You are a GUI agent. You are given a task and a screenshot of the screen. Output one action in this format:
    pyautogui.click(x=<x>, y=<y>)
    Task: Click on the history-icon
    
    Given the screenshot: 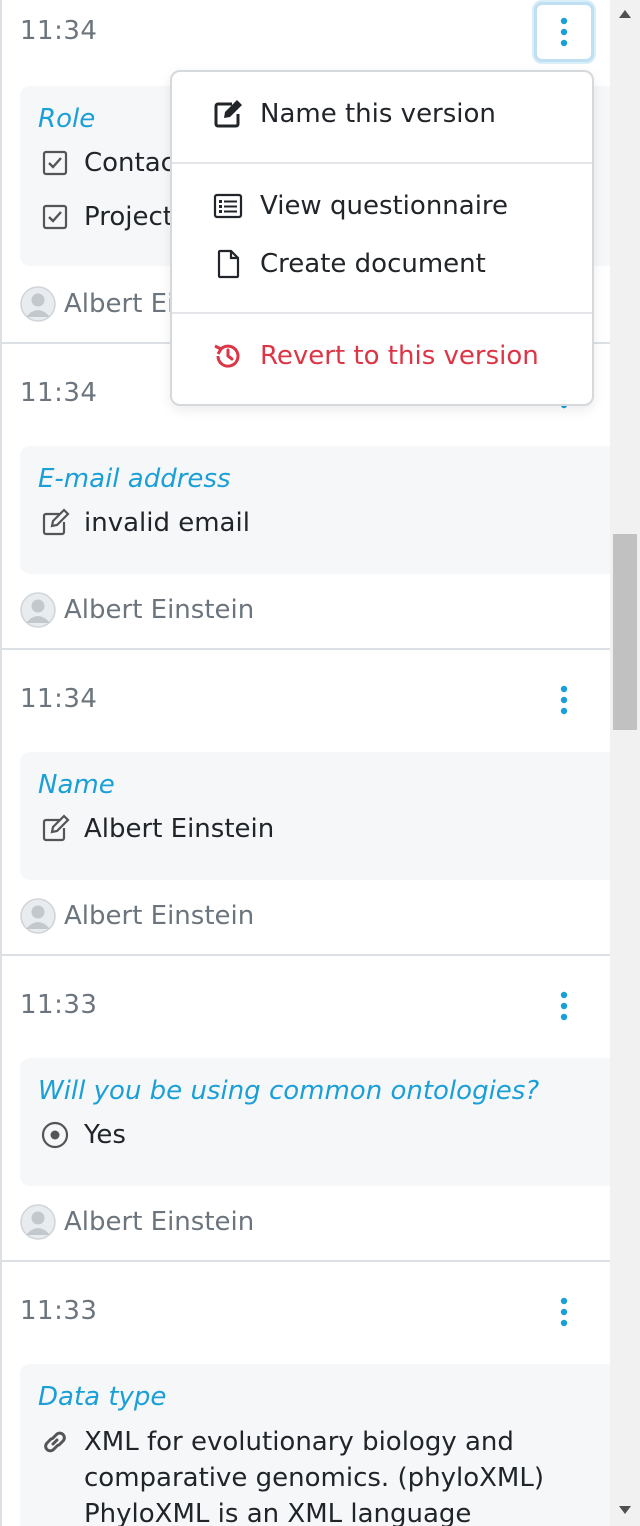 What is the action you would take?
    pyautogui.click(x=227, y=356)
    